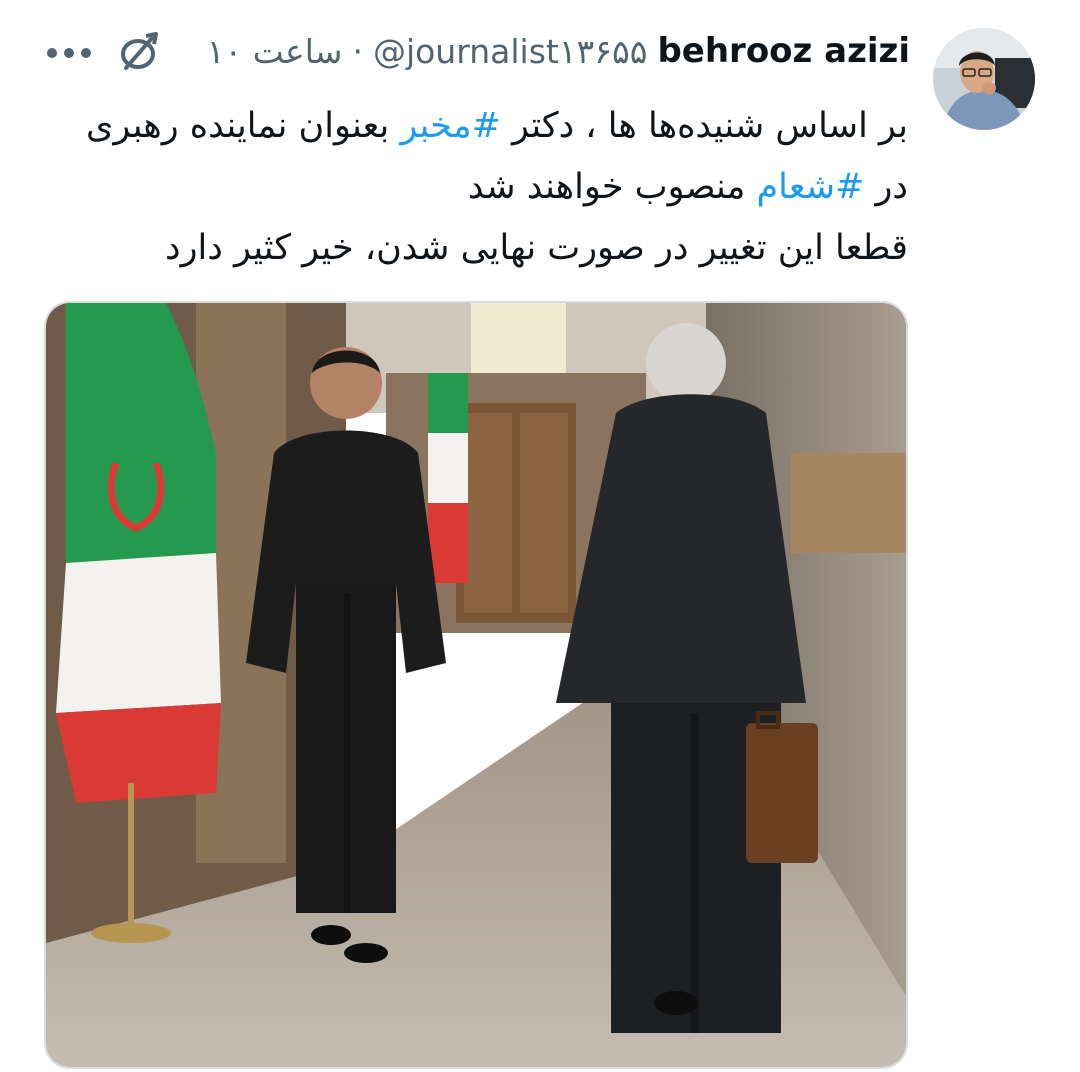  Describe the element at coordinates (612, 187) in the screenshot. I see `tweet-text-segment: منصوب خواهند شد` at that location.